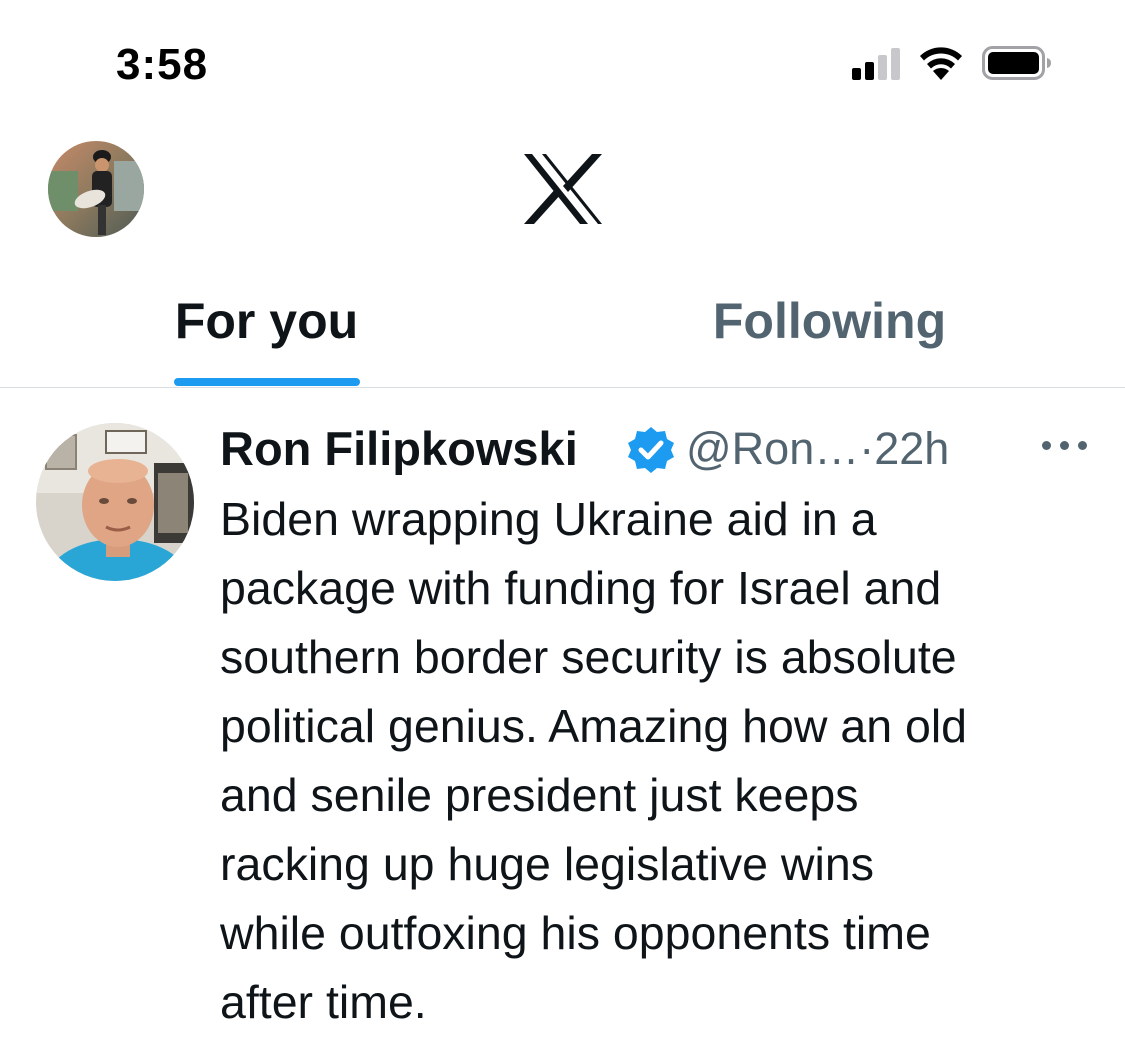 The width and height of the screenshot is (1125, 1056). What do you see at coordinates (562, 60) in the screenshot?
I see `status-bar: 3:58` at bounding box center [562, 60].